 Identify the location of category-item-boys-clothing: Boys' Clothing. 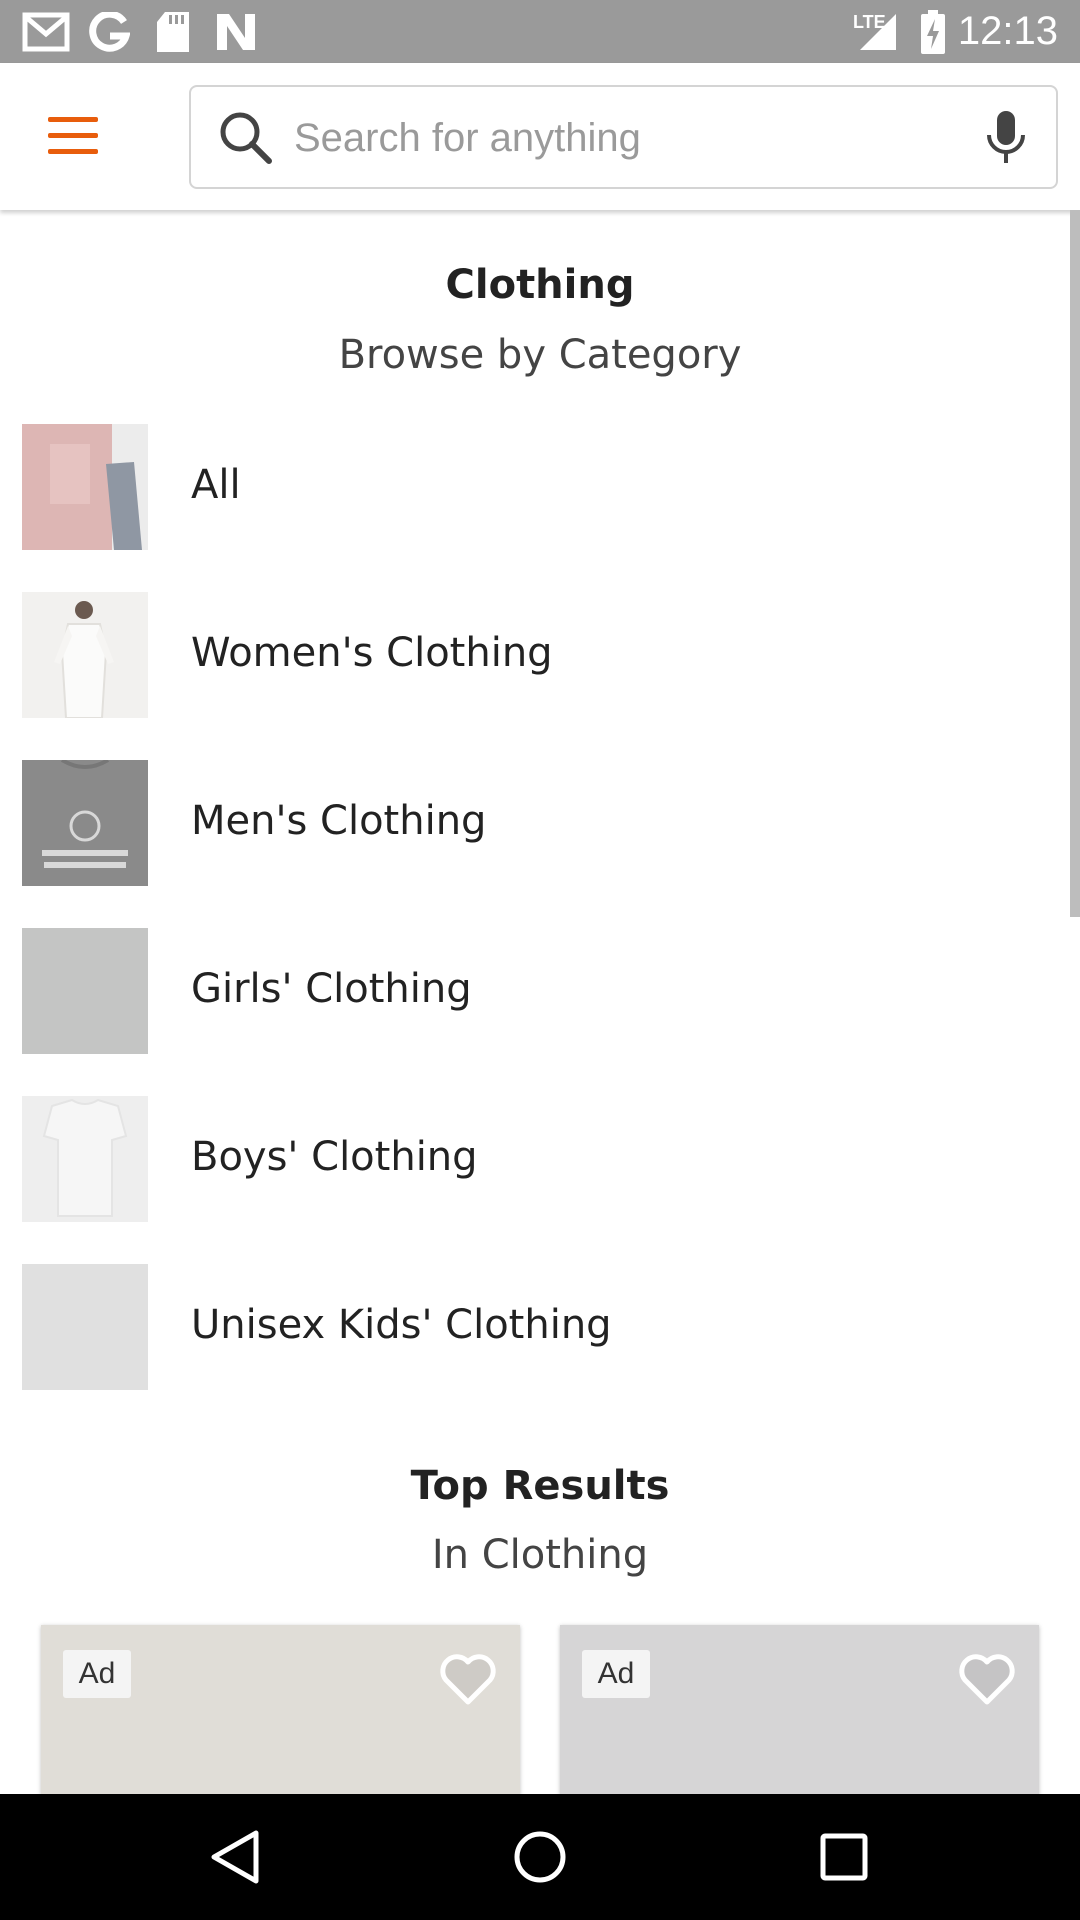
(535, 1180).